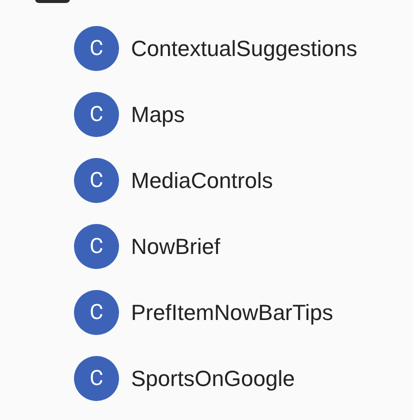  What do you see at coordinates (244, 49) in the screenshot?
I see `item-label: ContextualSuggestions` at bounding box center [244, 49].